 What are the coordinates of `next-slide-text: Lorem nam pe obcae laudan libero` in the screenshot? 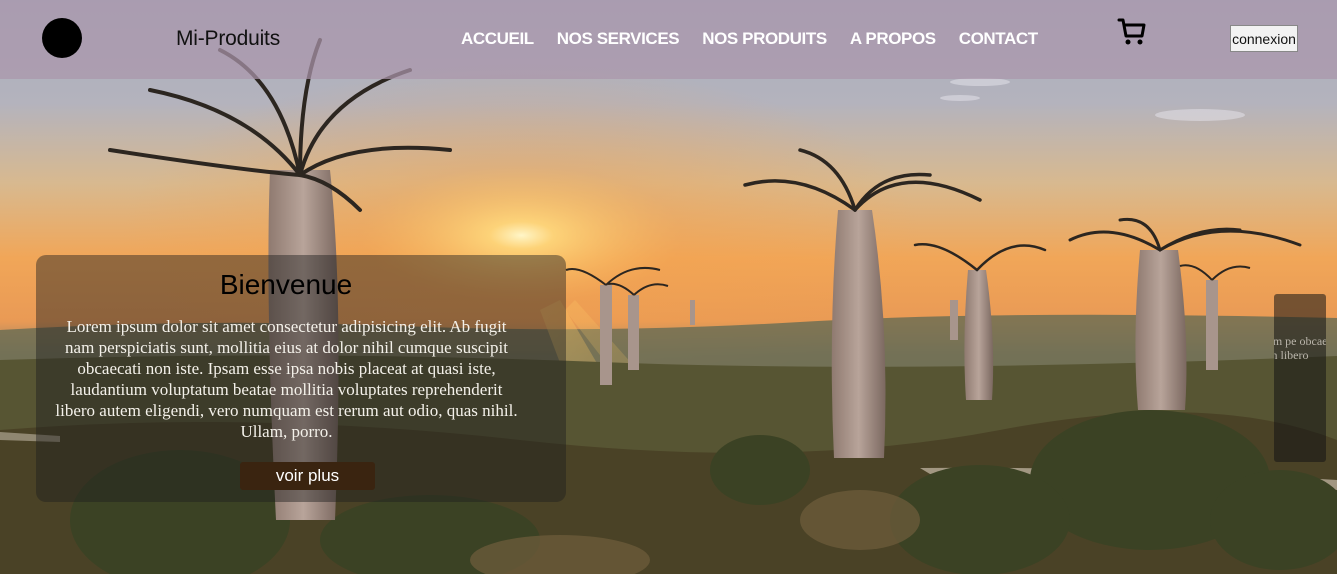 It's located at (1300, 348).